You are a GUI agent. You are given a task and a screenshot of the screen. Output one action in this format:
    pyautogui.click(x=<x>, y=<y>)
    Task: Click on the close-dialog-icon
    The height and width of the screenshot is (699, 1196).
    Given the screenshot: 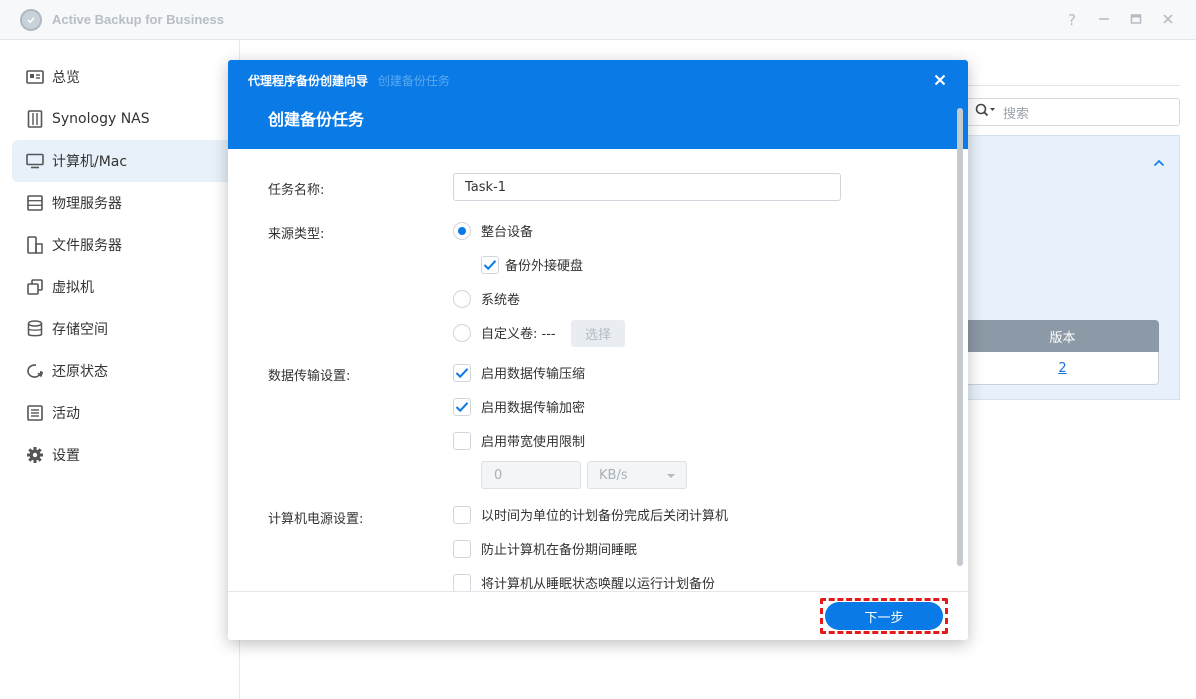 What is the action you would take?
    pyautogui.click(x=940, y=80)
    